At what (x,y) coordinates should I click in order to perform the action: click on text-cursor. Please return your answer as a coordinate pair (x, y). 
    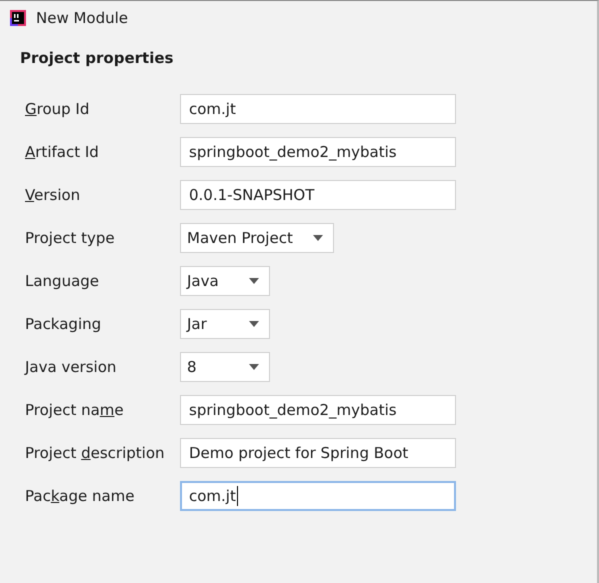
    Looking at the image, I should click on (237, 496).